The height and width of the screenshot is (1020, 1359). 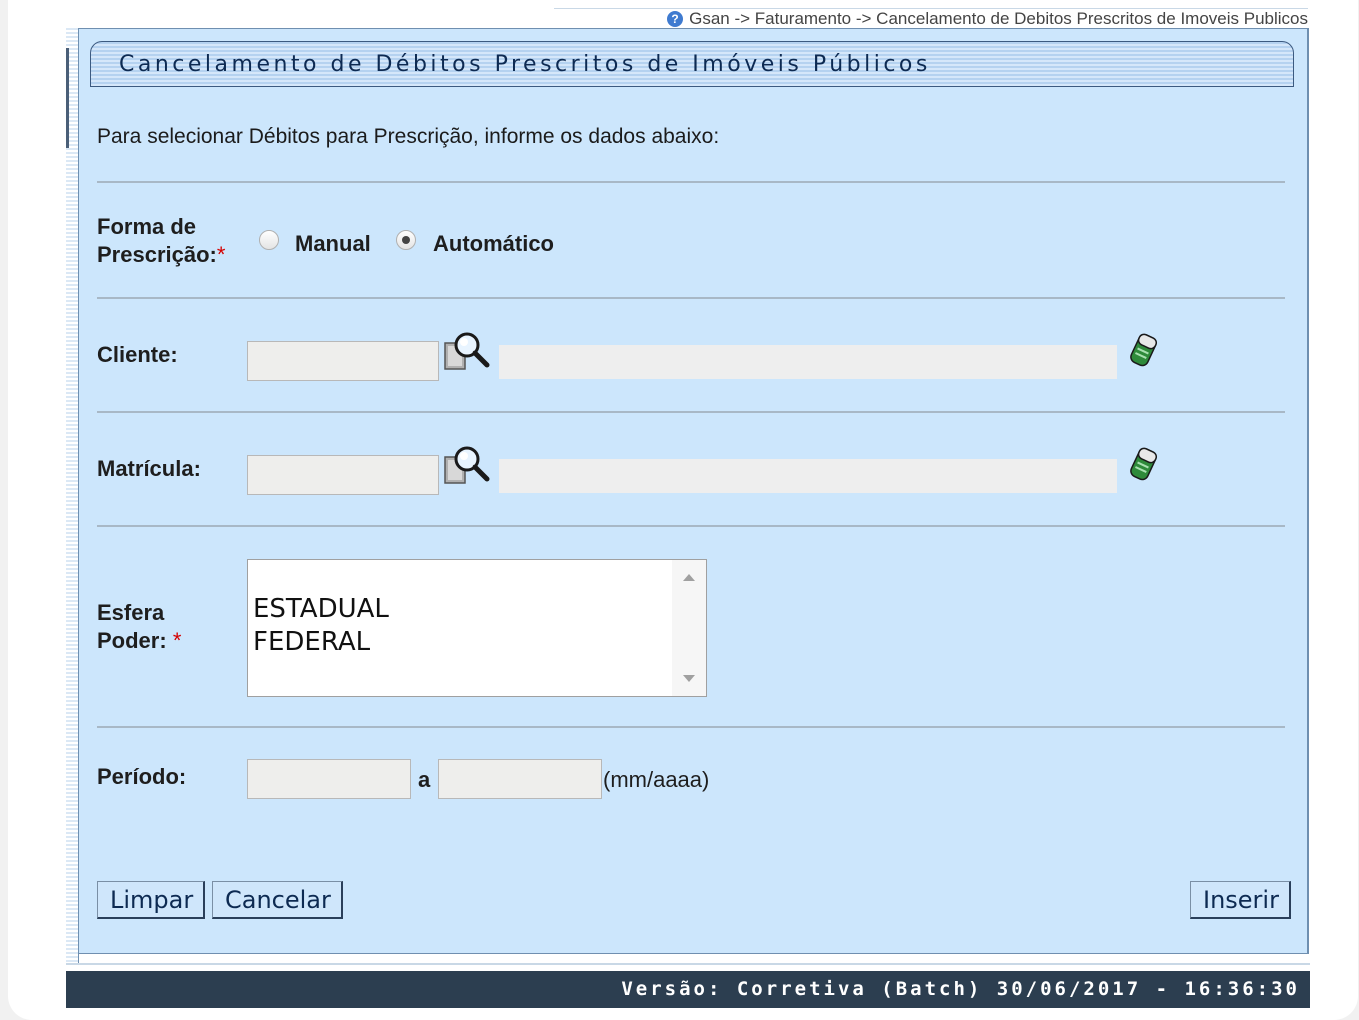 I want to click on cliente-code-input, so click(x=343, y=361).